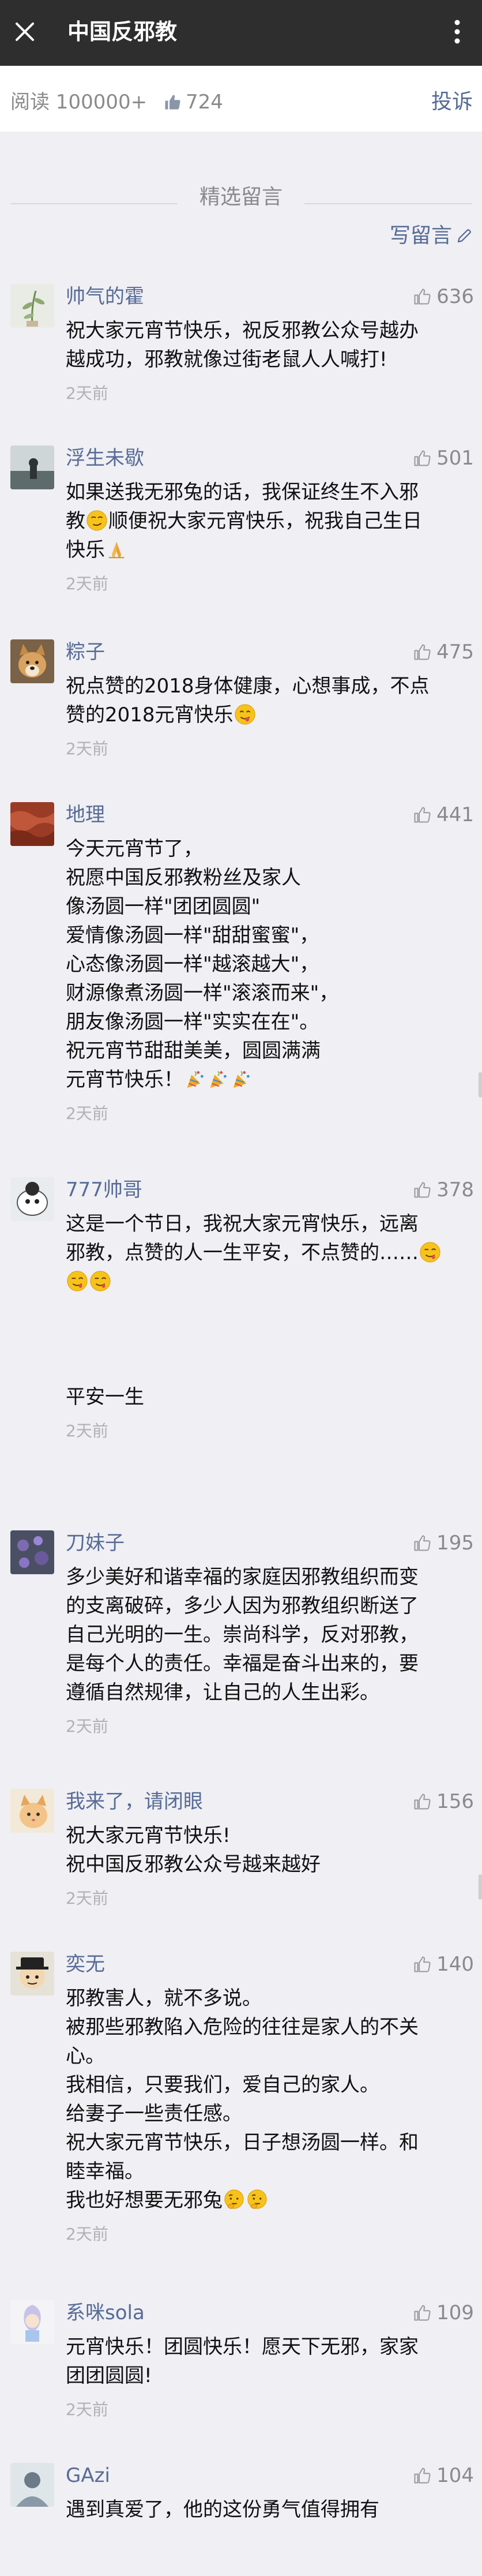  What do you see at coordinates (150, 715) in the screenshot?
I see `comment-line: 赞的2018元宵快乐` at bounding box center [150, 715].